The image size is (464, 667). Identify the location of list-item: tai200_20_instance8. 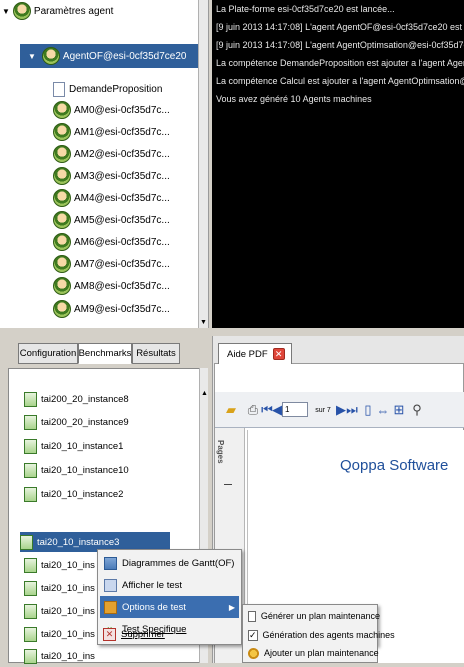
(76, 399).